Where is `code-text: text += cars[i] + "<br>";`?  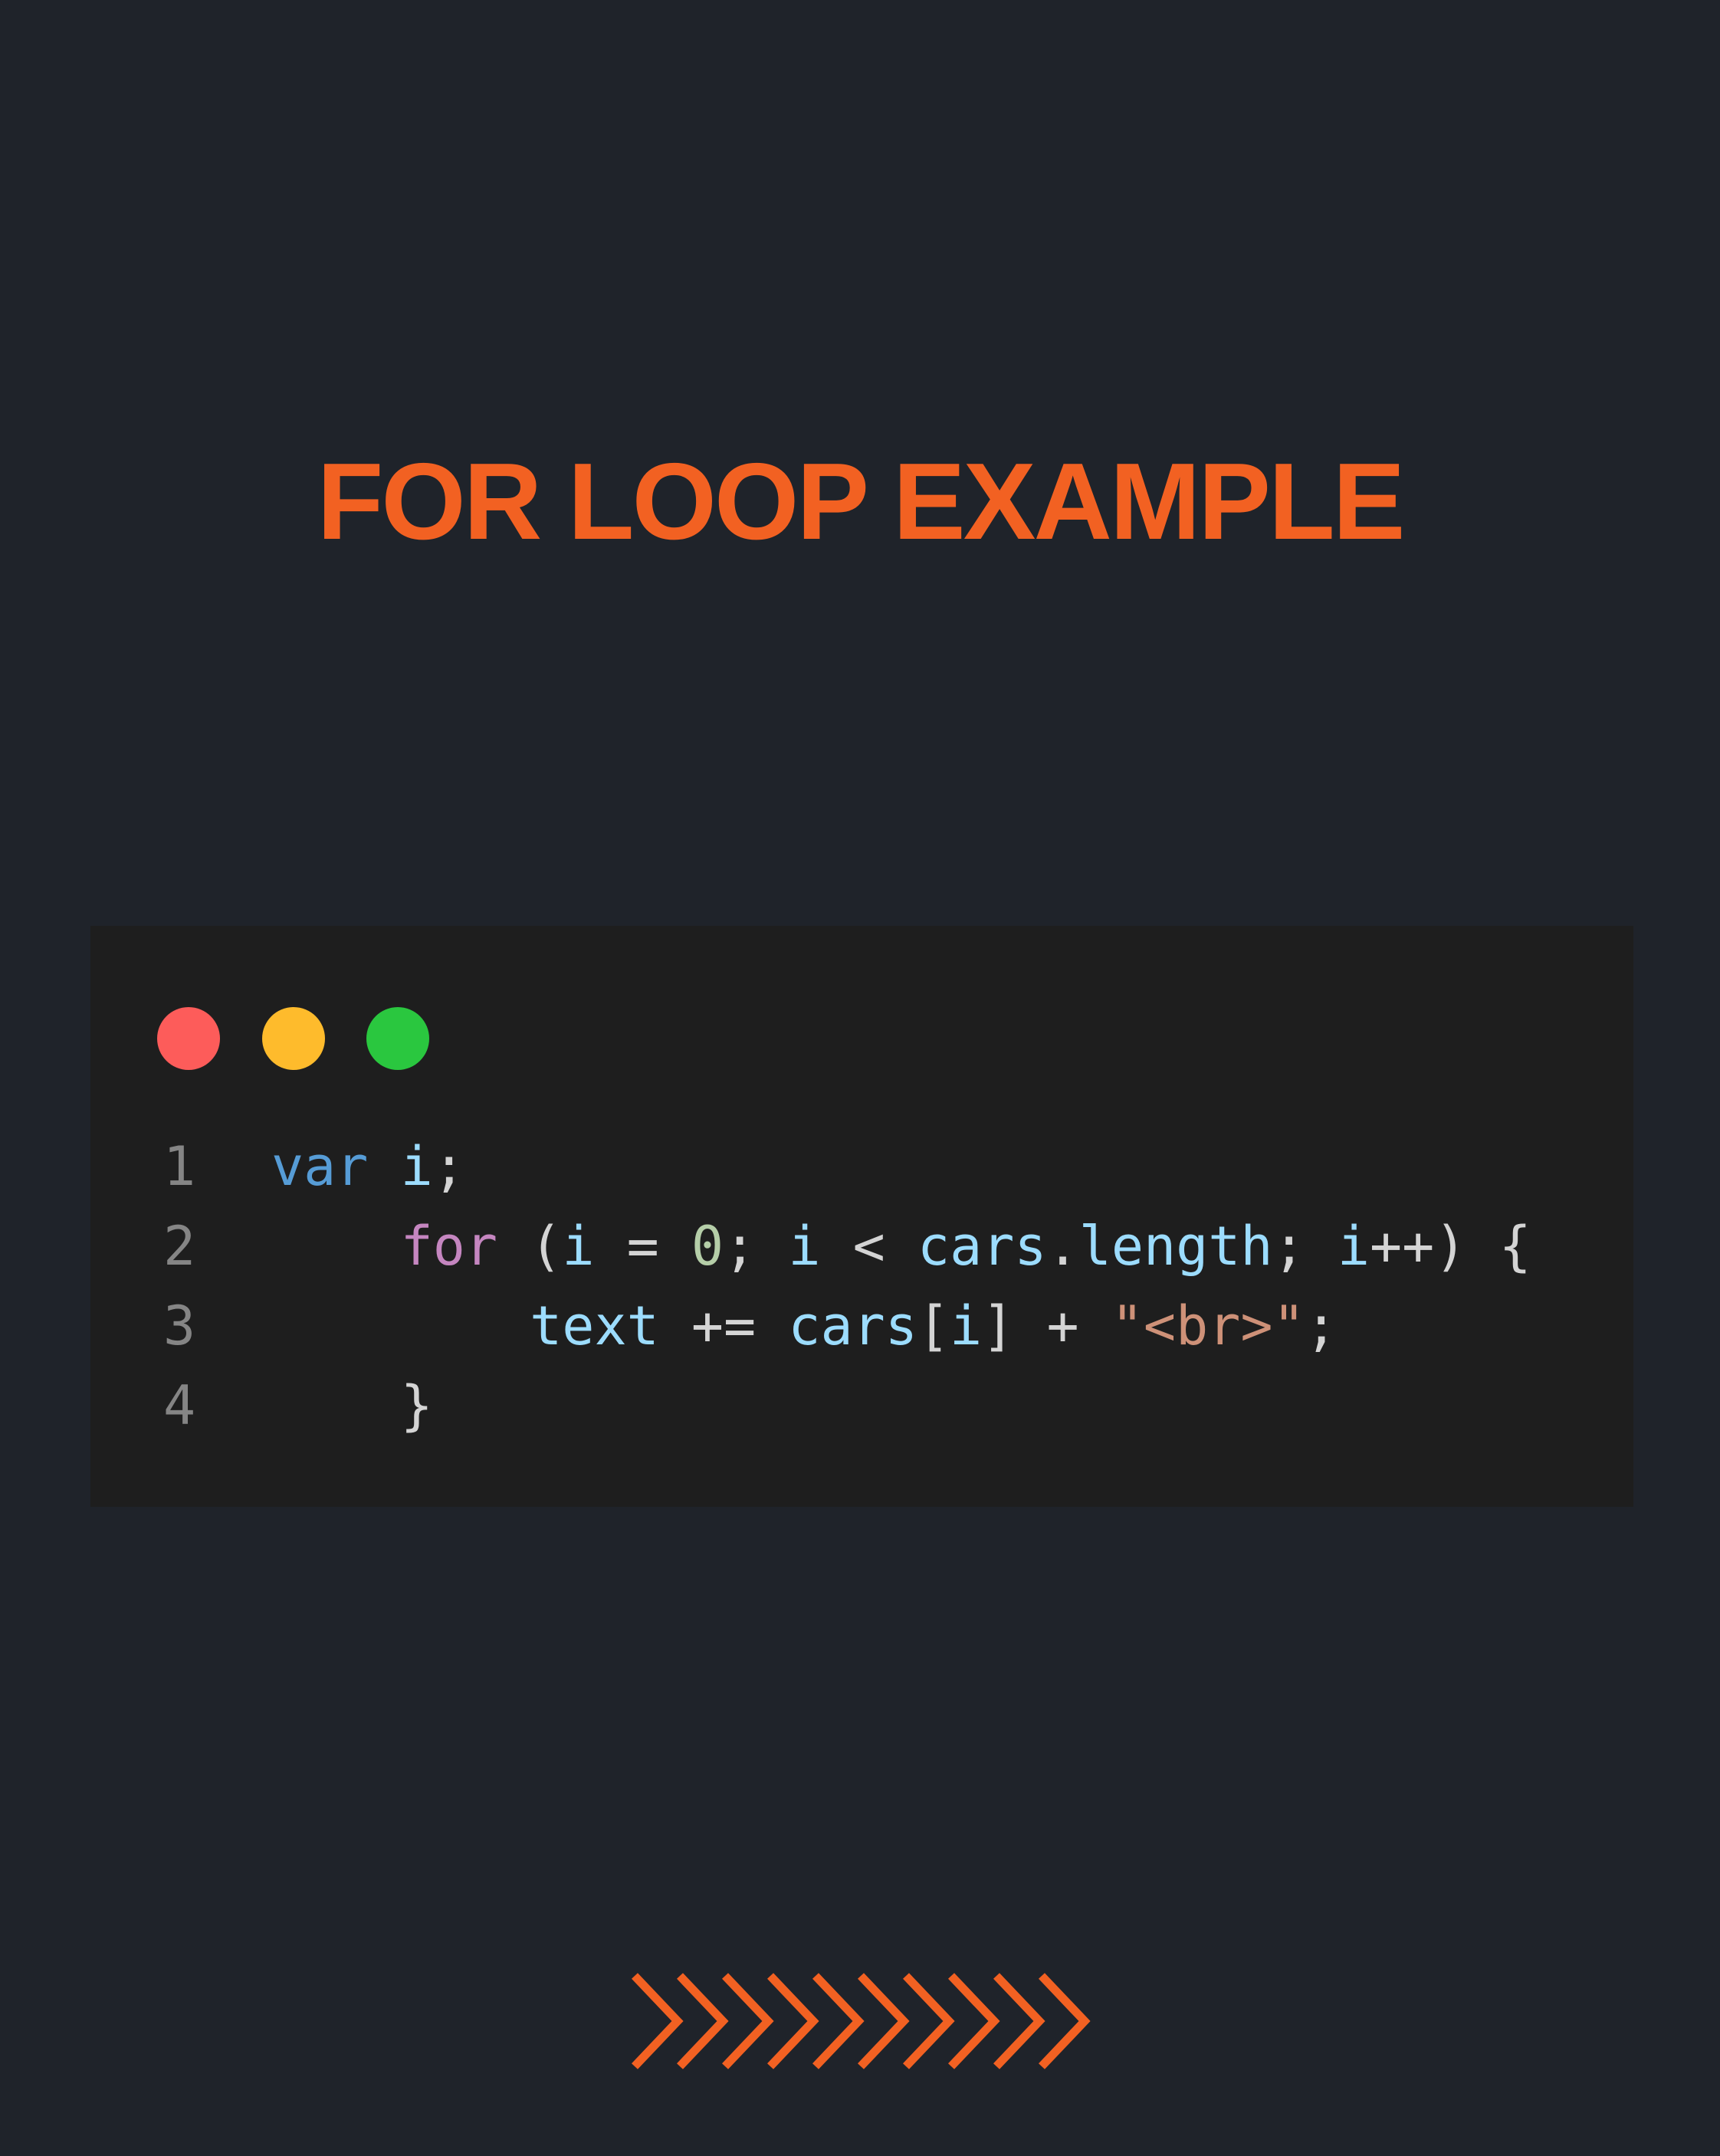 code-text: text += cars[i] + "<br>"; is located at coordinates (804, 1326).